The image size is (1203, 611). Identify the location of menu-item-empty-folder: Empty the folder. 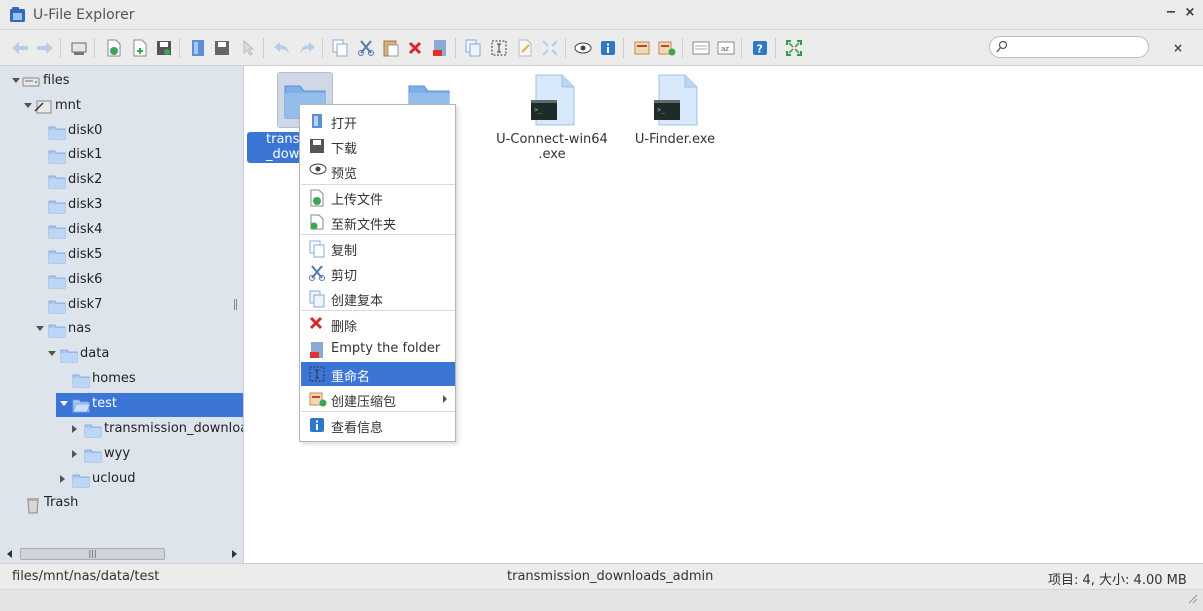
(378, 349).